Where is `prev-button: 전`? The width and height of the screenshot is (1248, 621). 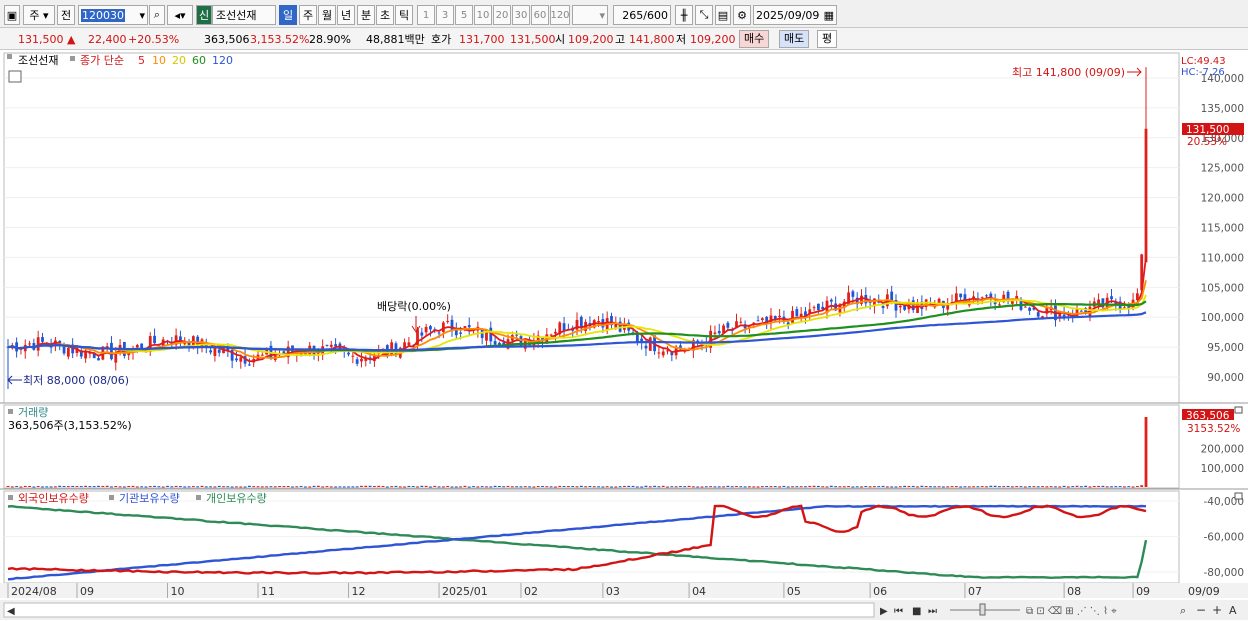
prev-button: 전 is located at coordinates (66, 15).